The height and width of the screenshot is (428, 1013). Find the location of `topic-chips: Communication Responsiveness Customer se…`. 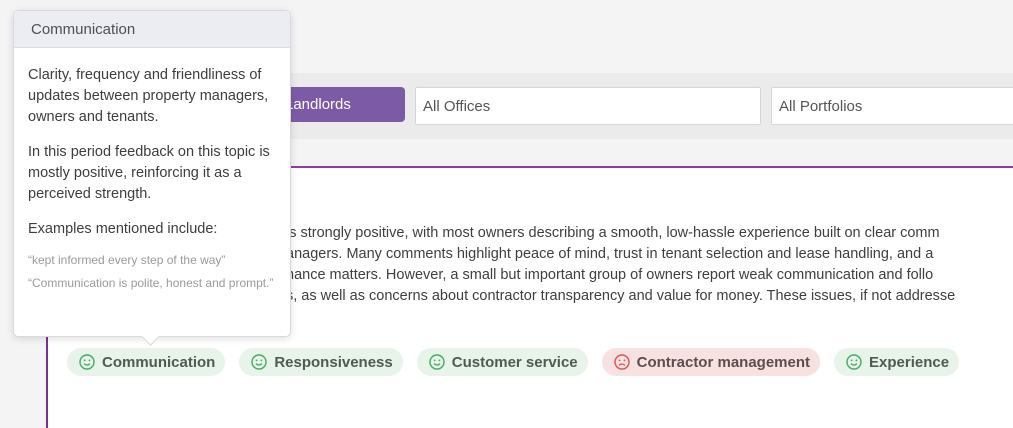

topic-chips: Communication Responsiveness Customer se… is located at coordinates (513, 362).